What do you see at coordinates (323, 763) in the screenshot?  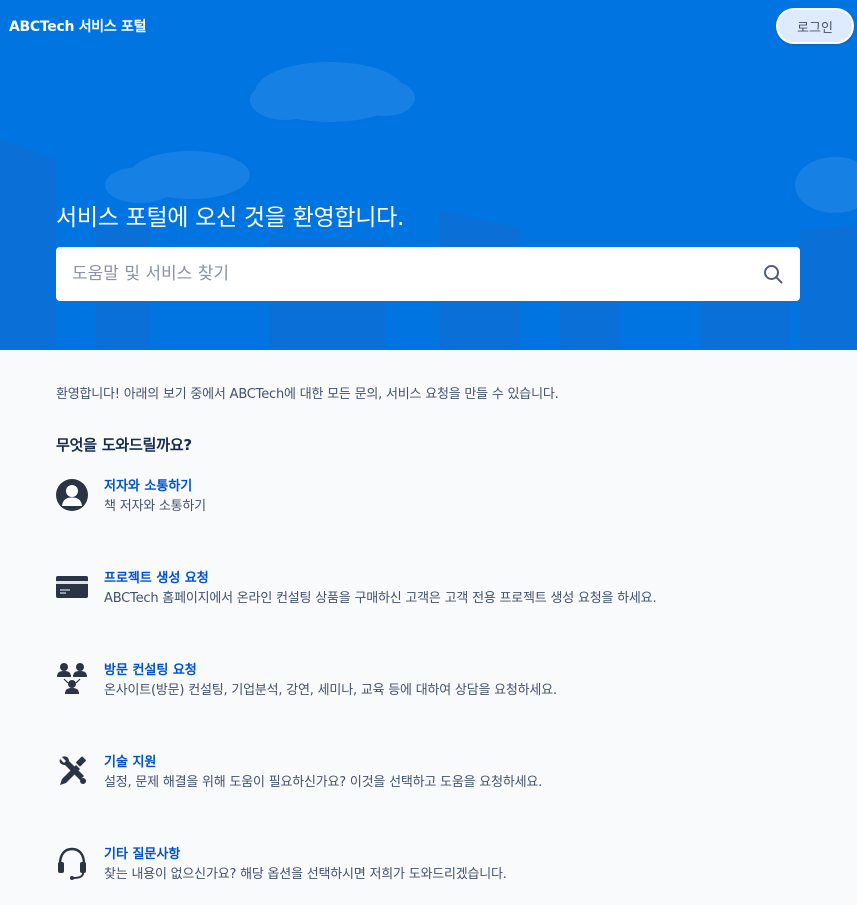 I see `request-type-name: 기술 지원` at bounding box center [323, 763].